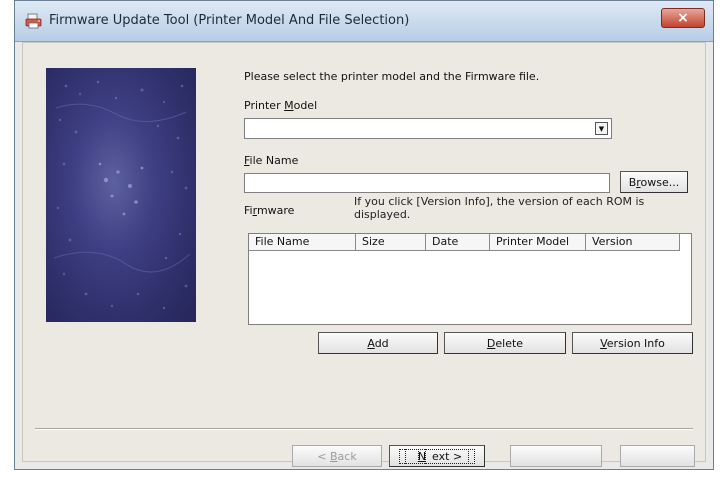 This screenshot has height=478, width=725. What do you see at coordinates (635, 343) in the screenshot?
I see `version-info-label-post: ersion Info` at bounding box center [635, 343].